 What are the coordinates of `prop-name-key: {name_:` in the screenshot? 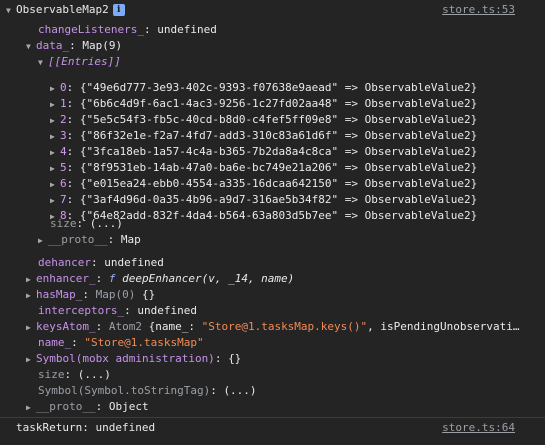 It's located at (171, 326).